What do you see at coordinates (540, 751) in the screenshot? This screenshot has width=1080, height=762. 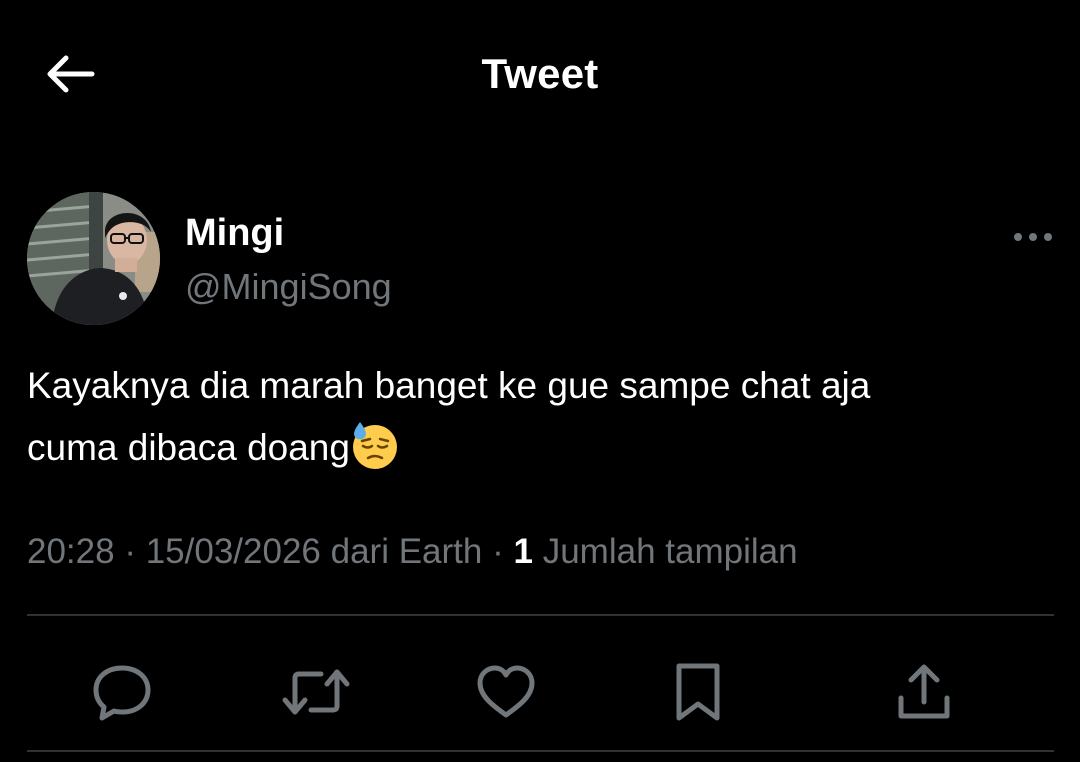 I see `divider-bottom` at bounding box center [540, 751].